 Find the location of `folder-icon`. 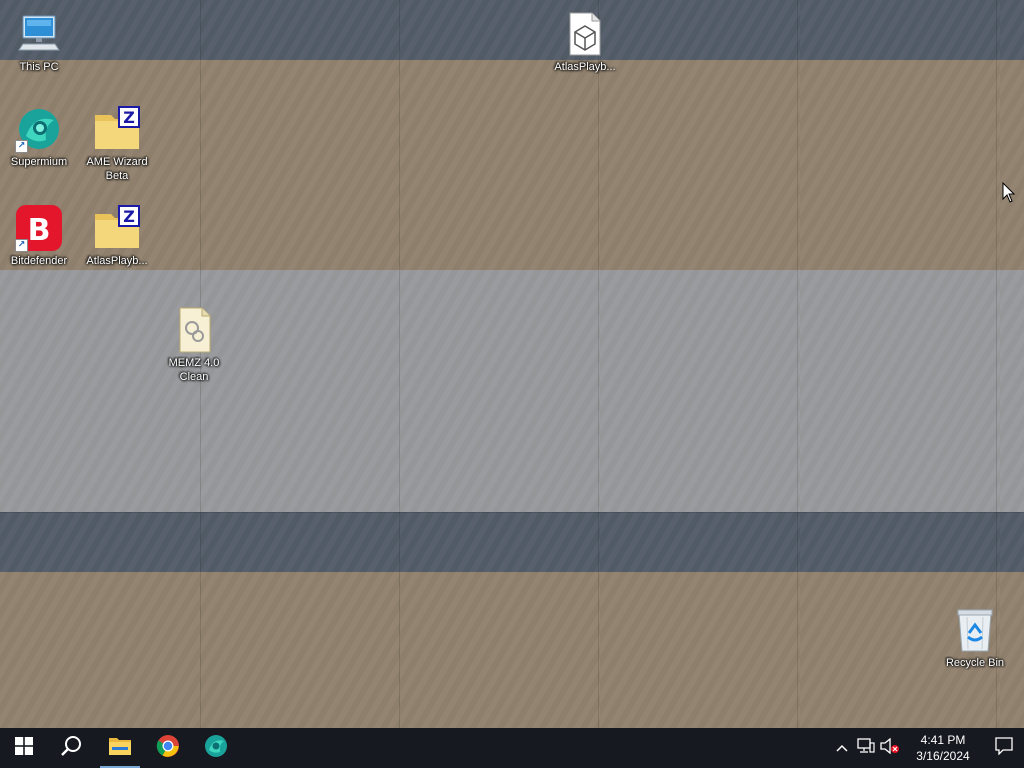

folder-icon is located at coordinates (120, 748).